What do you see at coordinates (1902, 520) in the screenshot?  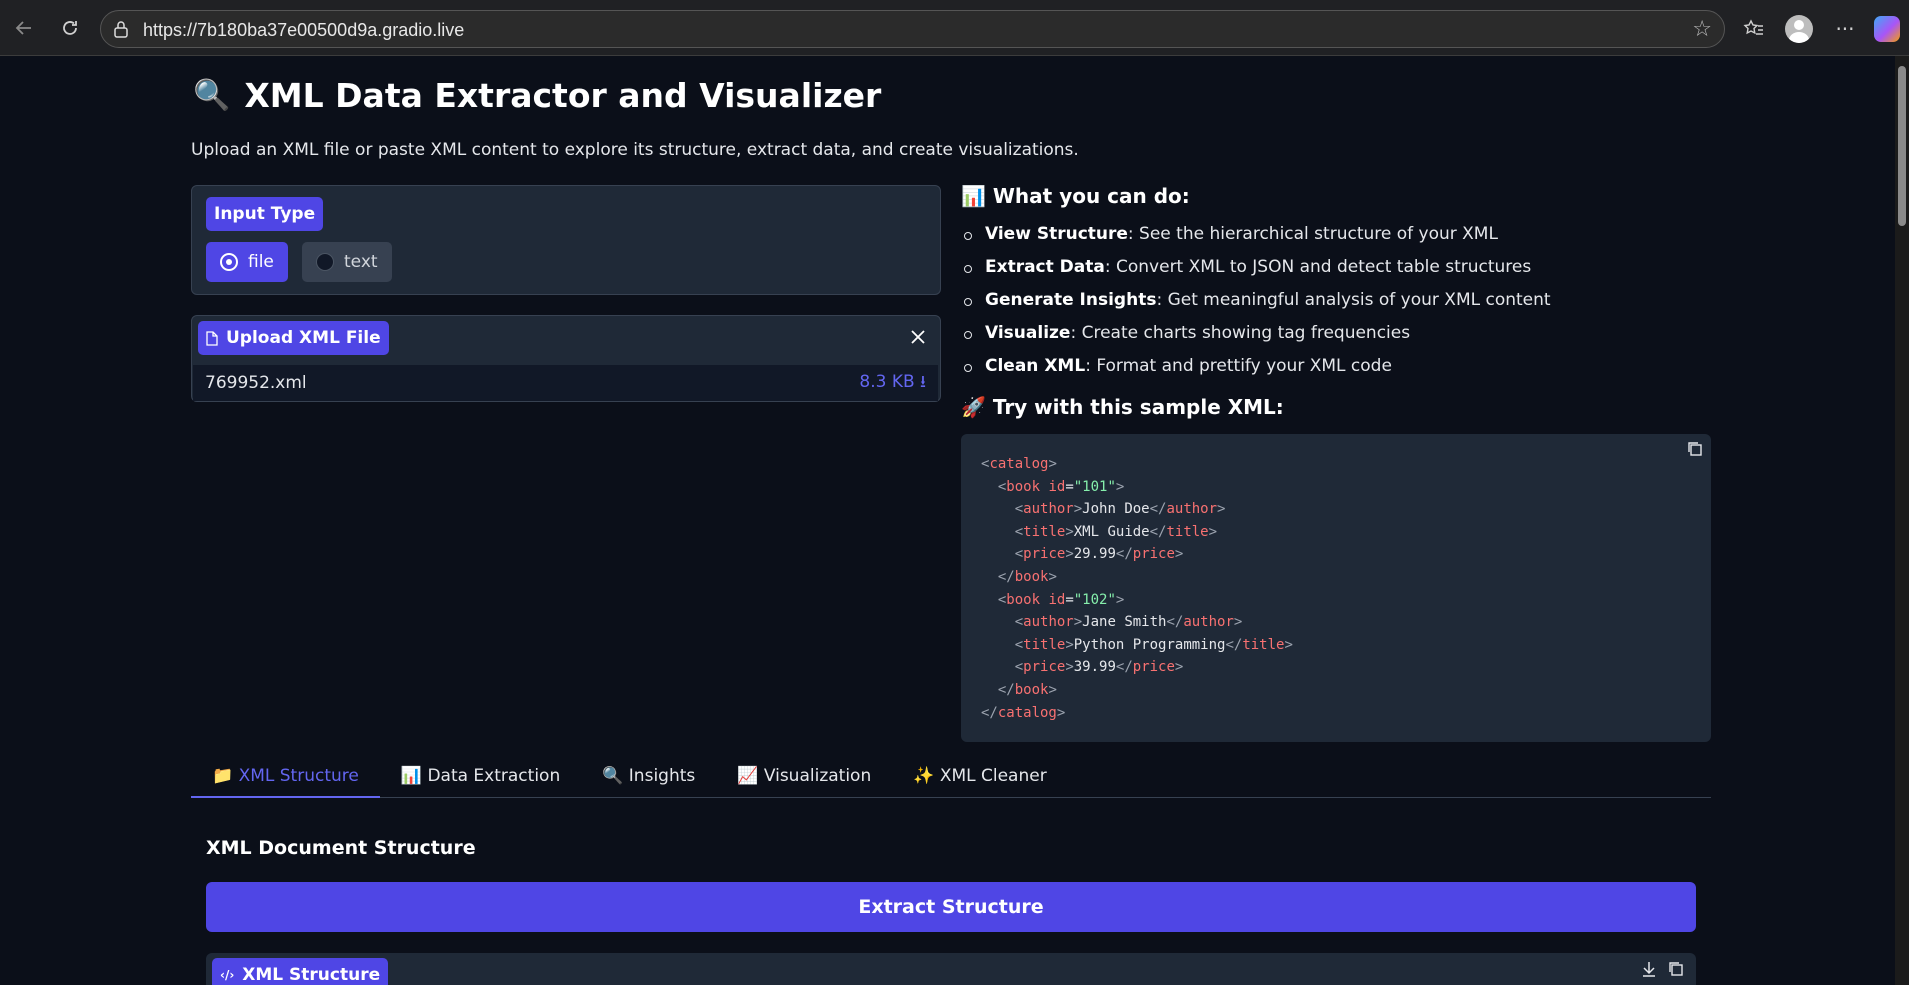 I see `page-scrollbar` at bounding box center [1902, 520].